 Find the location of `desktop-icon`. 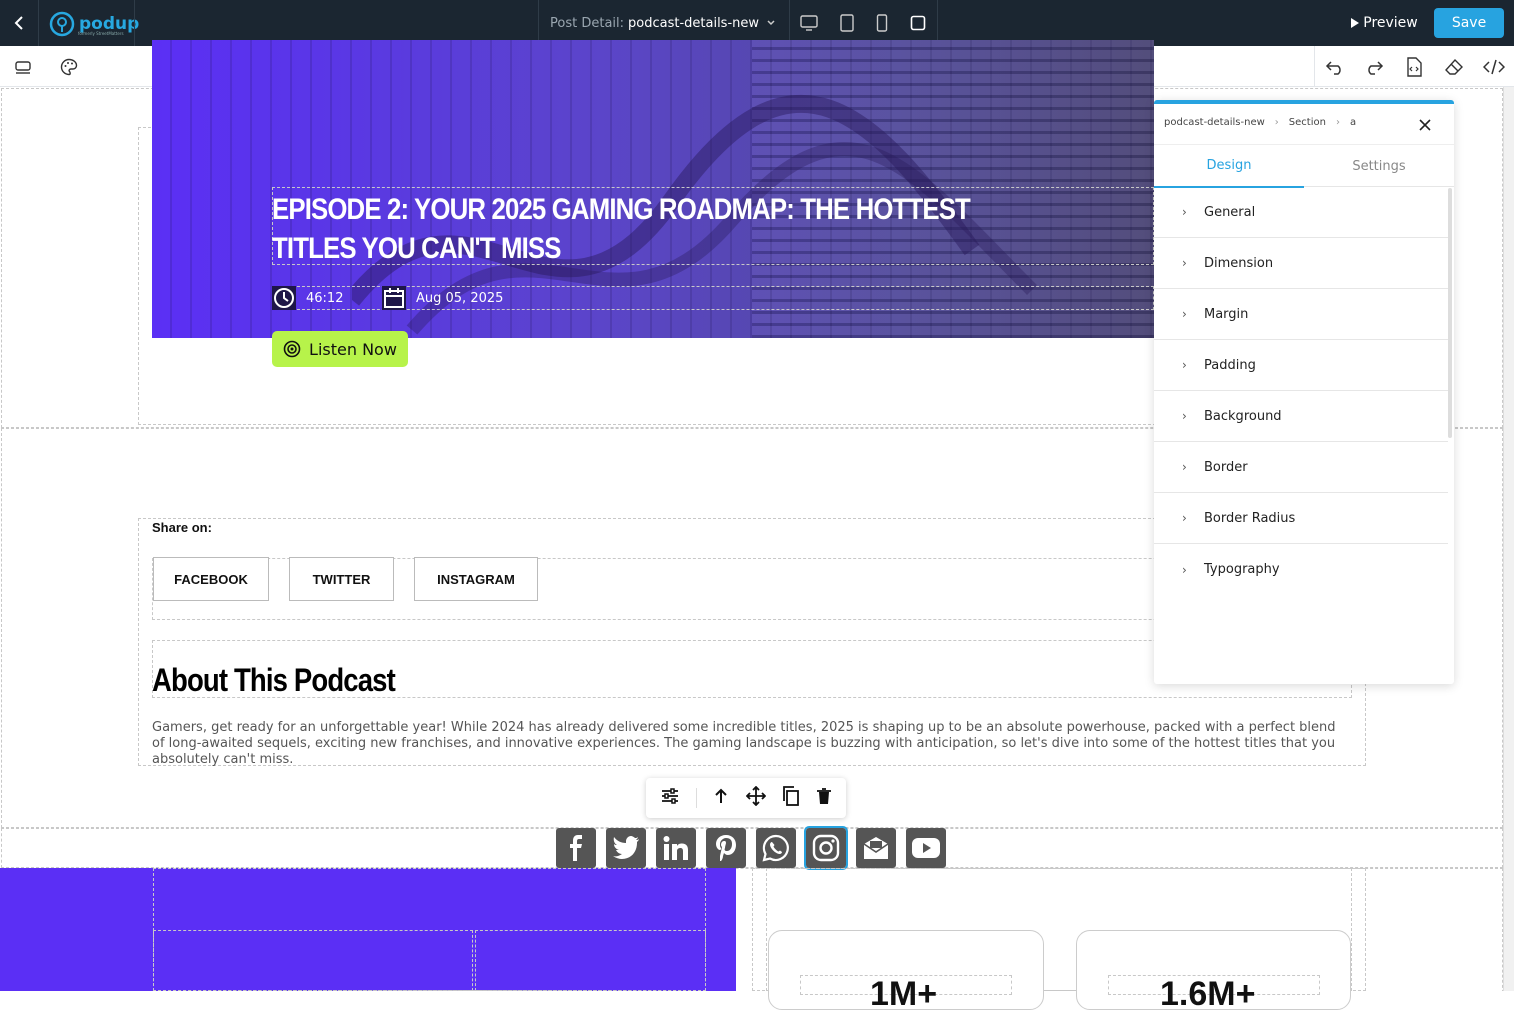

desktop-icon is located at coordinates (809, 23).